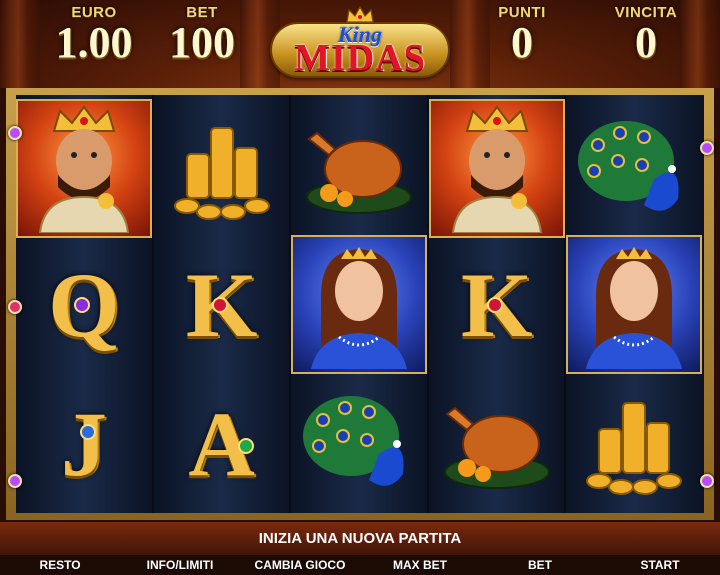 The height and width of the screenshot is (575, 720). I want to click on info-limiti-button: INFO/LIMITI, so click(180, 565).